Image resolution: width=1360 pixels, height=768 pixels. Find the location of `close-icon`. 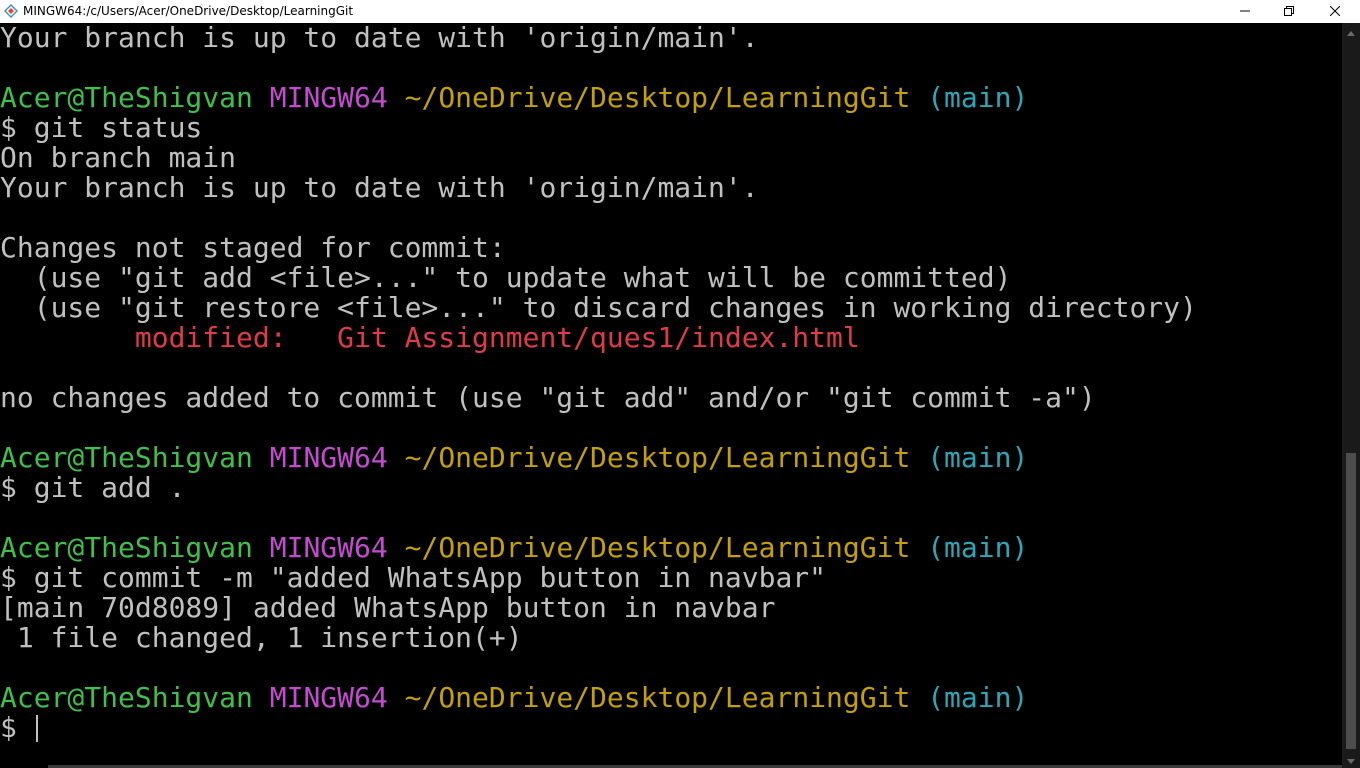

close-icon is located at coordinates (1335, 12).